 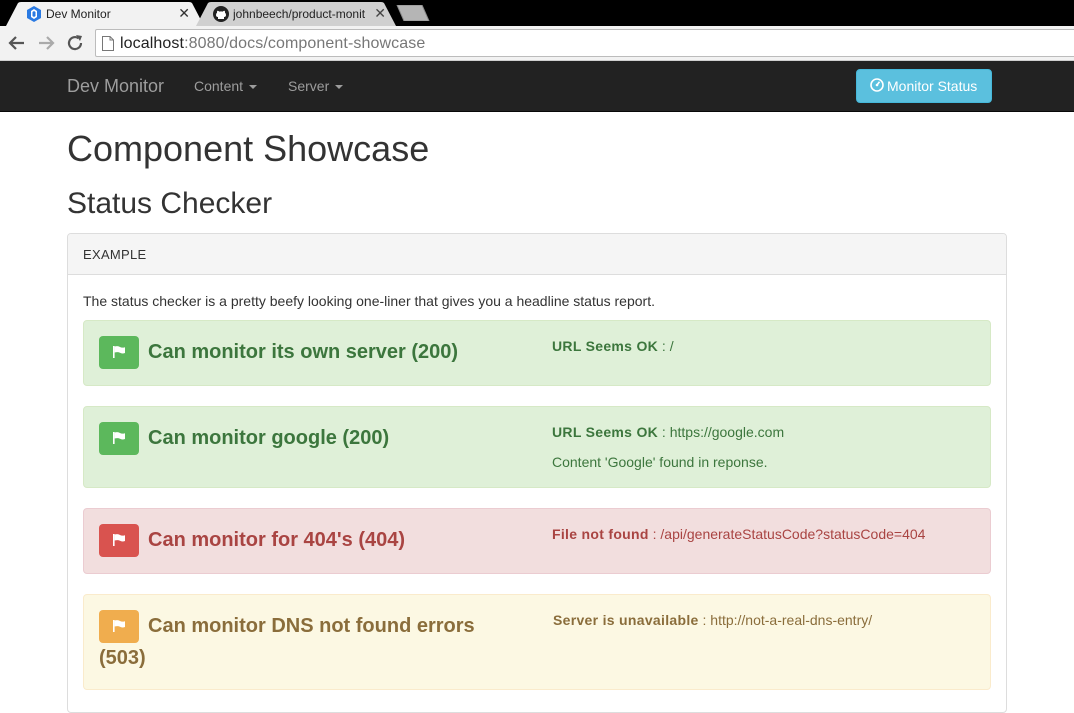 What do you see at coordinates (269, 438) in the screenshot?
I see `status-headline: Can monitor google (200)` at bounding box center [269, 438].